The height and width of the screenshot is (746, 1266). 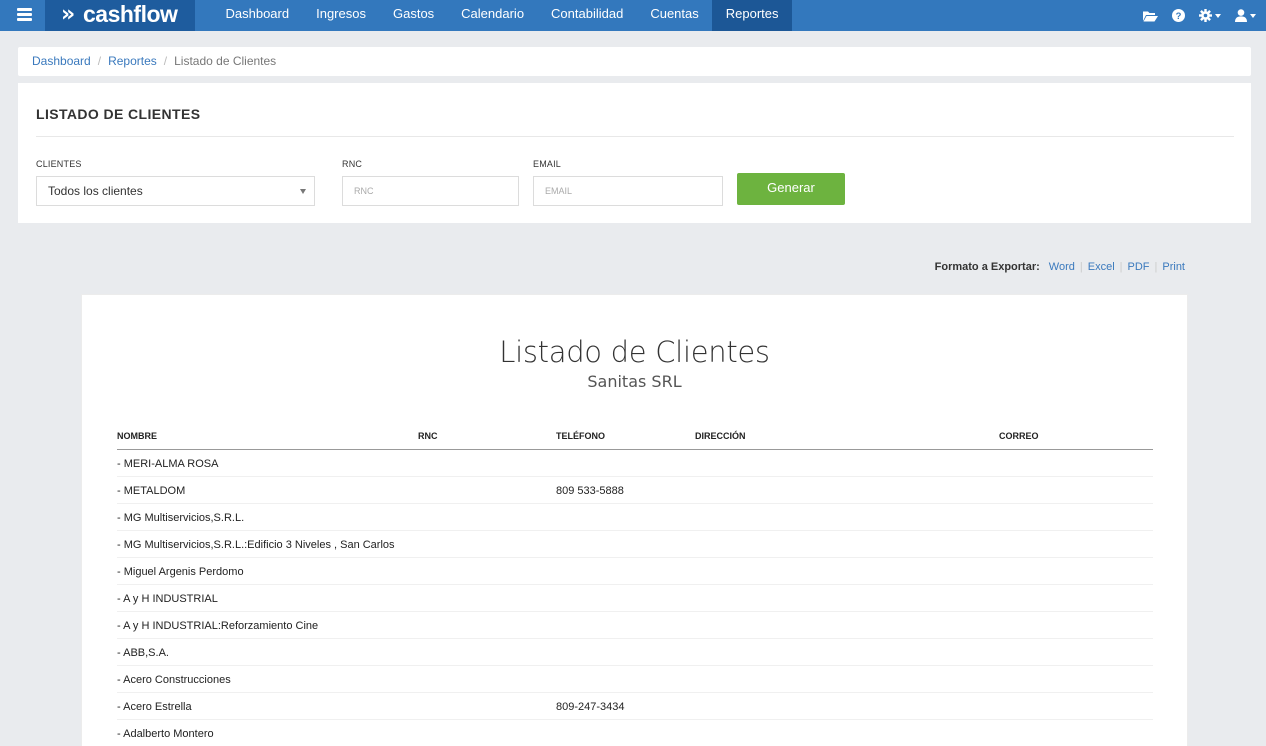 I want to click on export-word-link: Word, so click(x=1062, y=267).